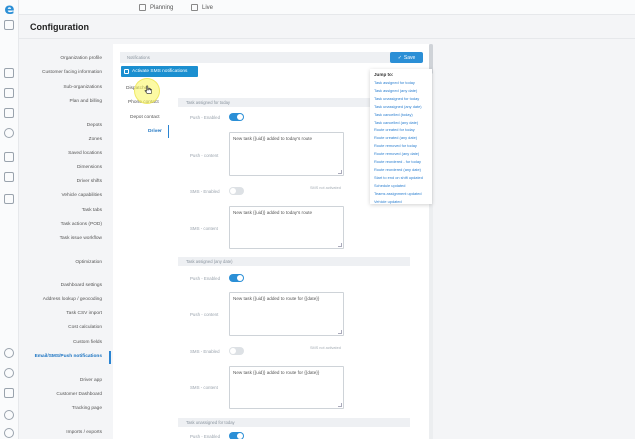 This screenshot has height=439, width=635. I want to click on jump-link: Route created (any date), so click(401, 138).